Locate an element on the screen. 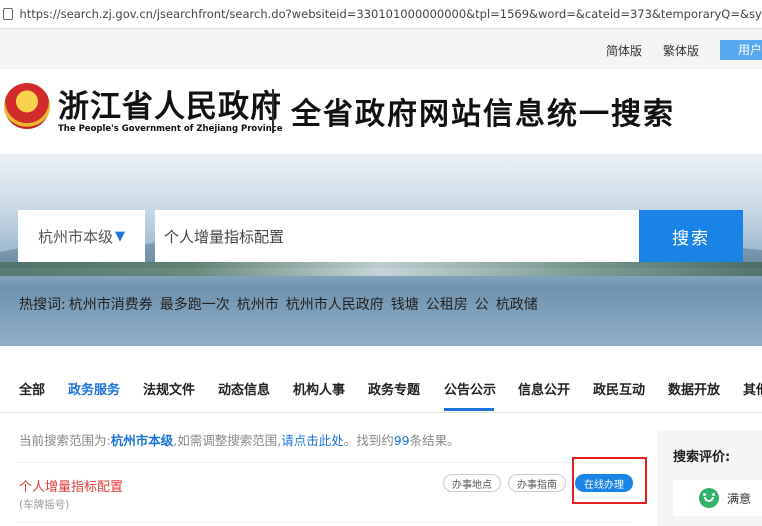 The image size is (762, 526). search-button: 搜索 is located at coordinates (691, 236).